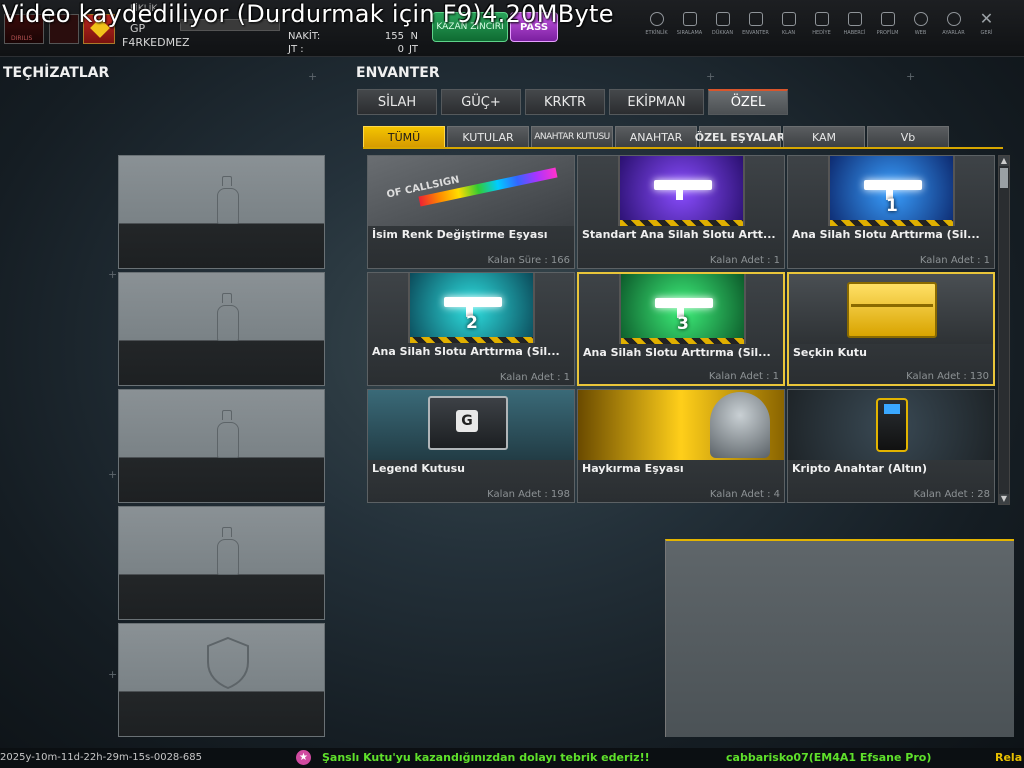 The width and height of the screenshot is (1024, 768). What do you see at coordinates (481, 102) in the screenshot?
I see `tab-power: GÜÇ+` at bounding box center [481, 102].